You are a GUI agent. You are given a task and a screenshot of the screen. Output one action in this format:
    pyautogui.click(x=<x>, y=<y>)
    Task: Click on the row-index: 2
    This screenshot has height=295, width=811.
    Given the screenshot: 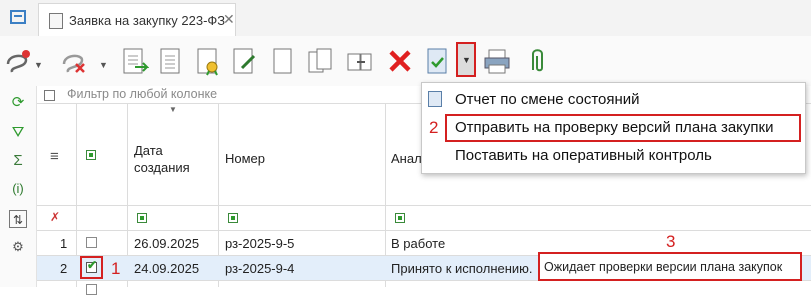 What is the action you would take?
    pyautogui.click(x=64, y=268)
    